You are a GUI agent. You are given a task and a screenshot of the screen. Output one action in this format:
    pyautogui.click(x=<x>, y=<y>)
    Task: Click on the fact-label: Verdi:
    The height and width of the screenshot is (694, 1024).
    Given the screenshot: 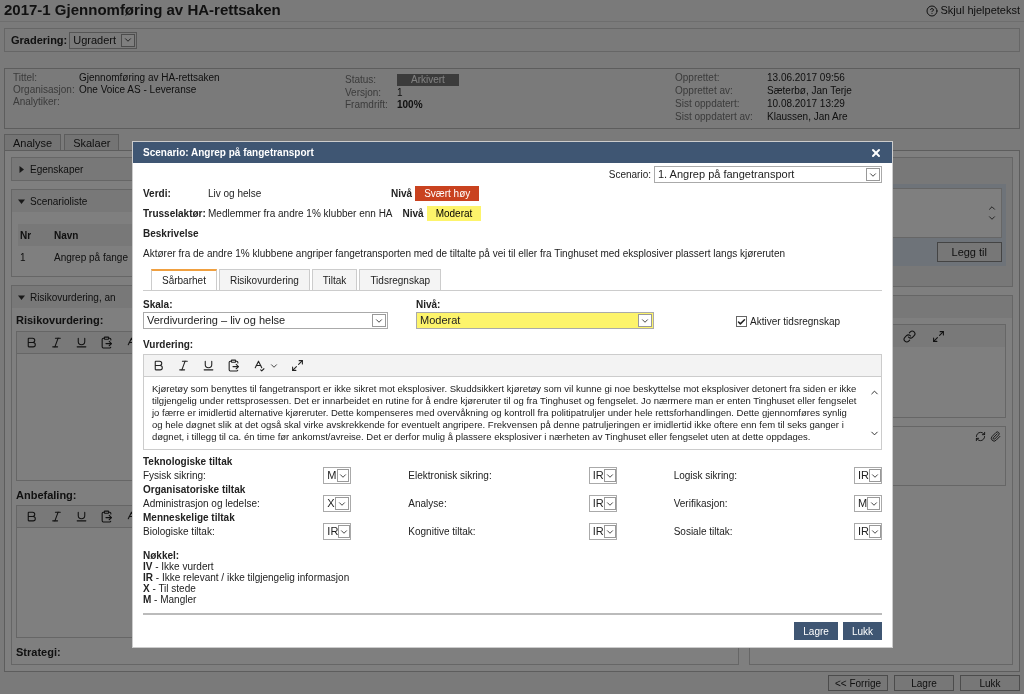 What is the action you would take?
    pyautogui.click(x=157, y=193)
    